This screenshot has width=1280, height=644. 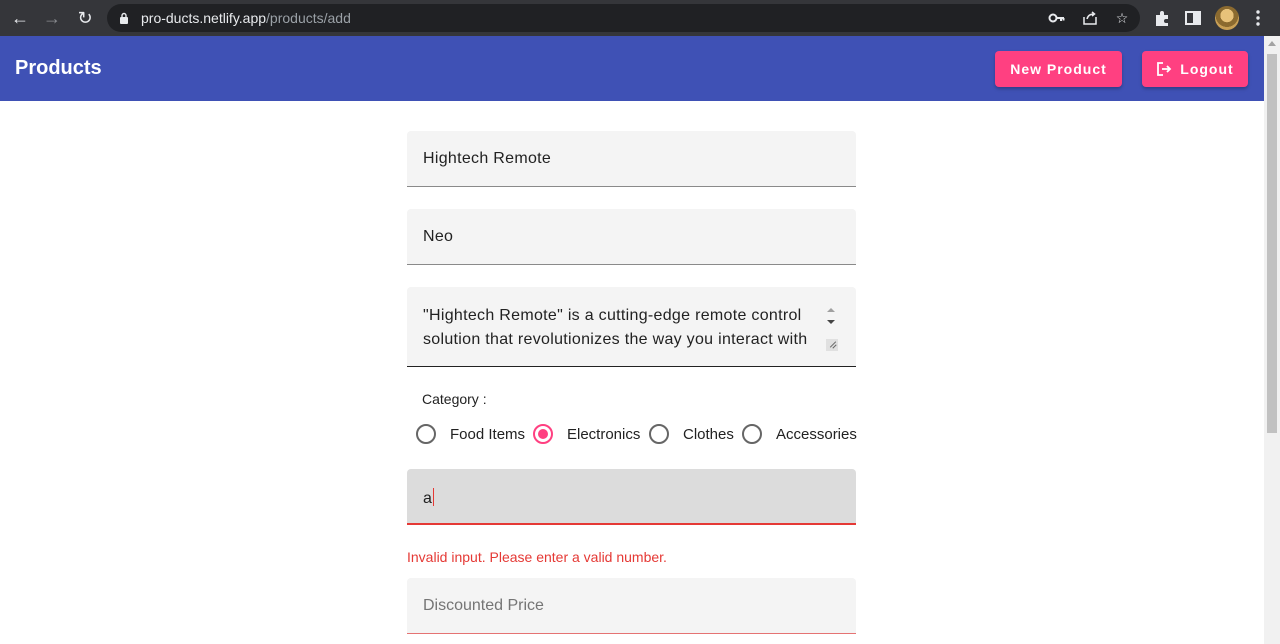 I want to click on lock-icon, so click(x=124, y=18).